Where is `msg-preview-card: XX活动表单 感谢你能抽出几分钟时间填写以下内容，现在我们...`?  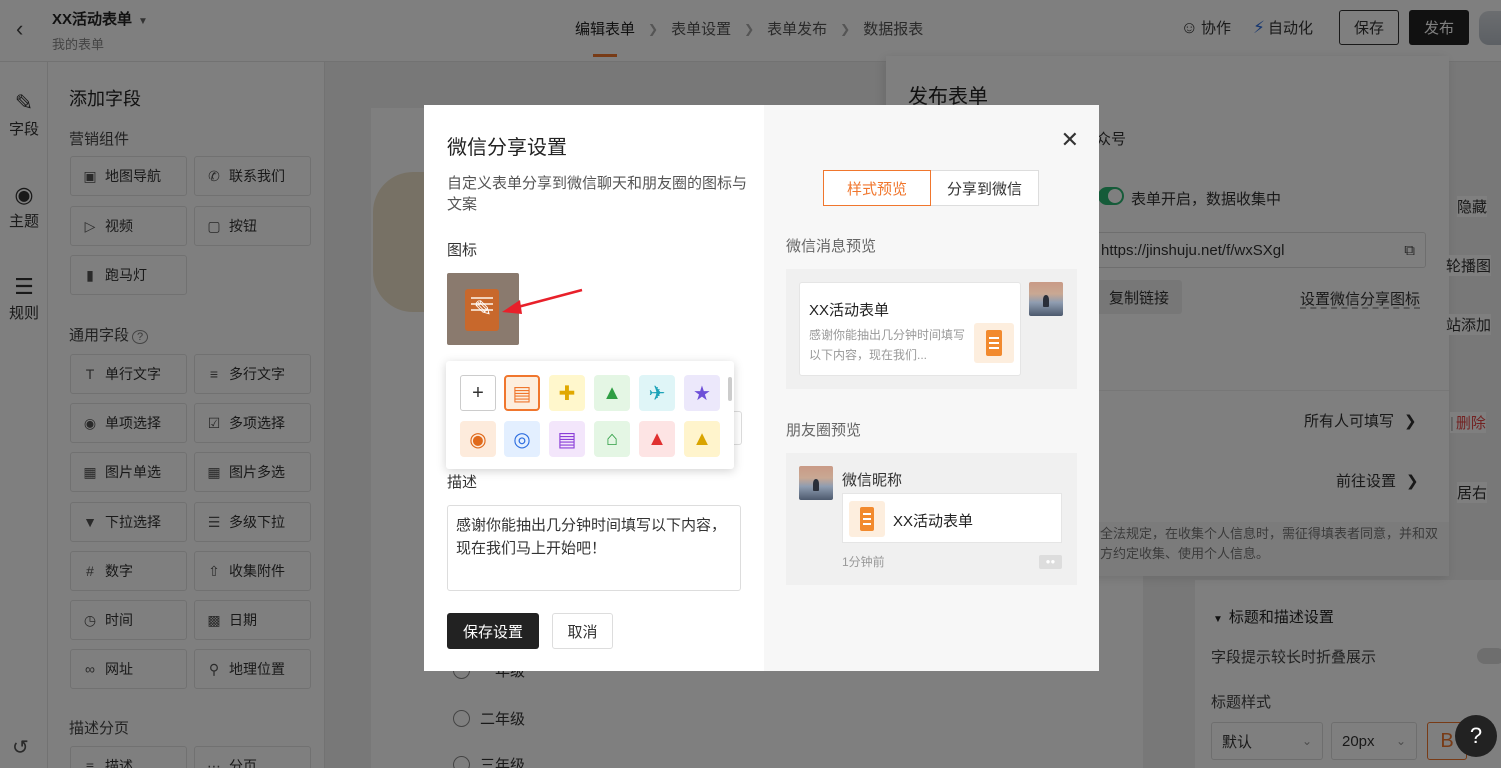
msg-preview-card: XX活动表单 感谢你能抽出几分钟时间填写以下内容，现在我们... is located at coordinates (910, 329).